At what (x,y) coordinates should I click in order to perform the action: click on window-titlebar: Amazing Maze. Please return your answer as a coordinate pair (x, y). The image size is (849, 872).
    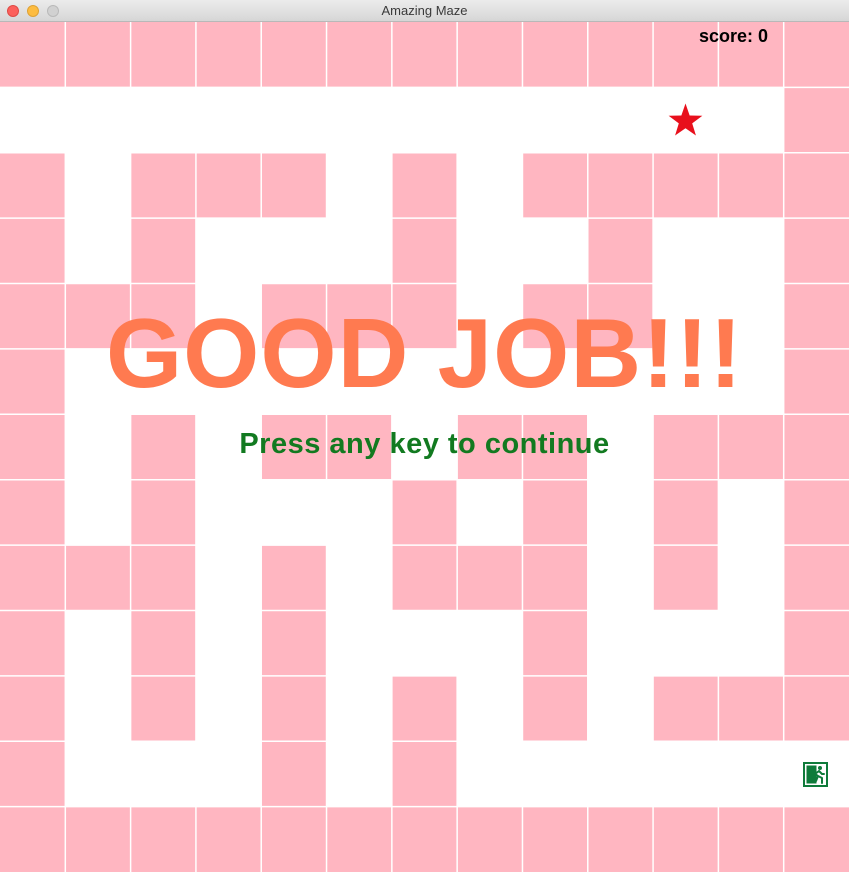
    Looking at the image, I should click on (424, 11).